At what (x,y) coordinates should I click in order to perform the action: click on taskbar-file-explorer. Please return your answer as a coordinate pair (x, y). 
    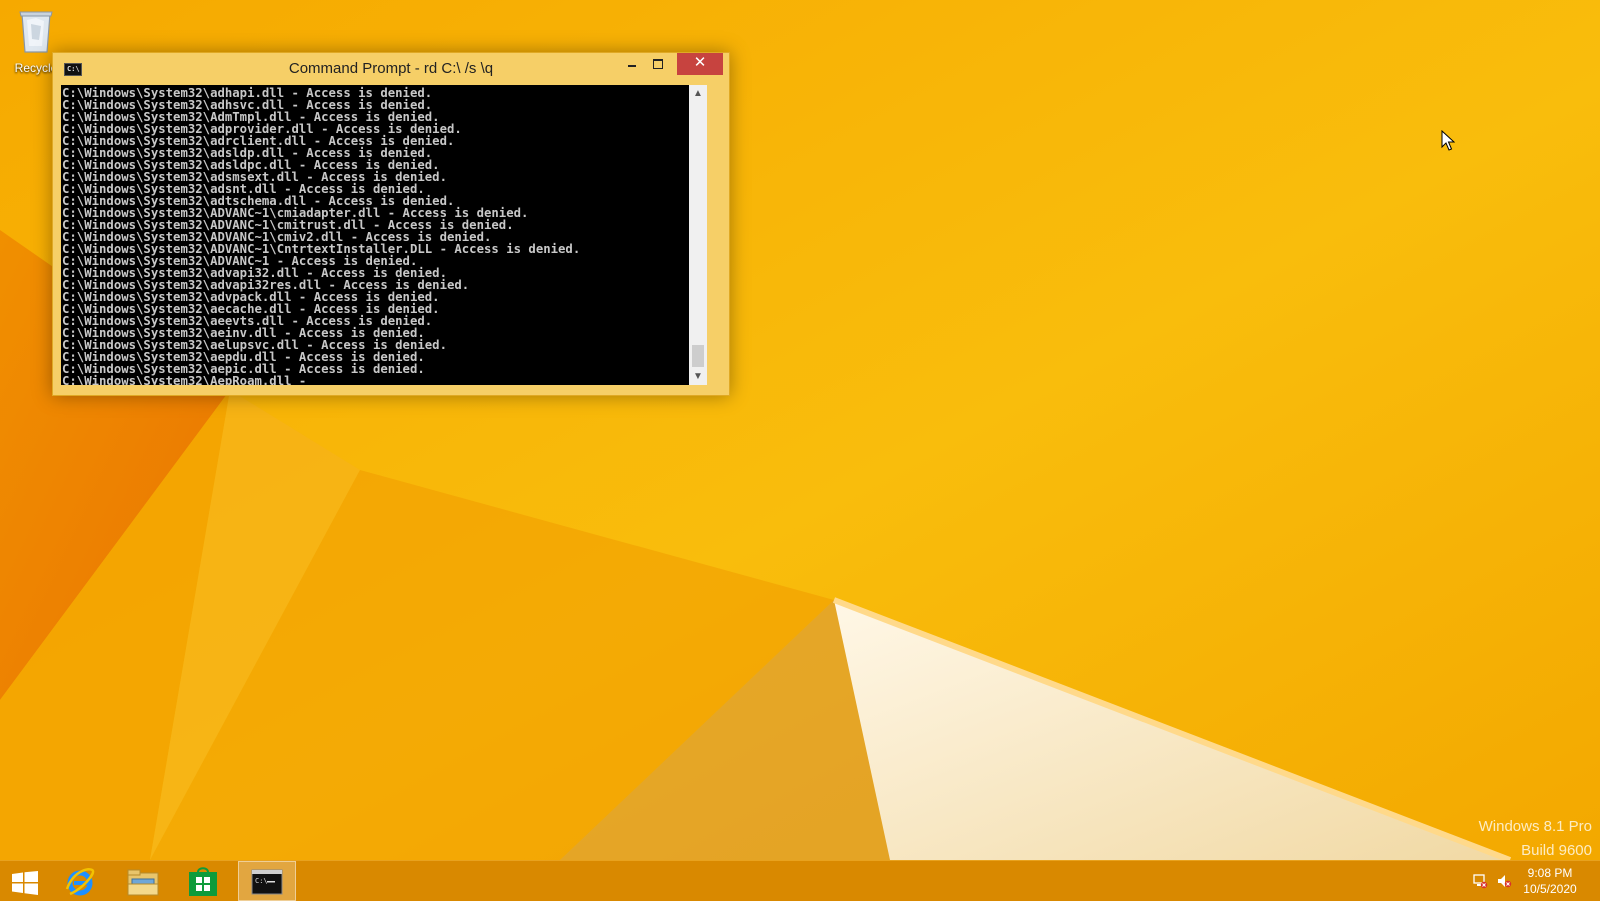
    Looking at the image, I should click on (142, 881).